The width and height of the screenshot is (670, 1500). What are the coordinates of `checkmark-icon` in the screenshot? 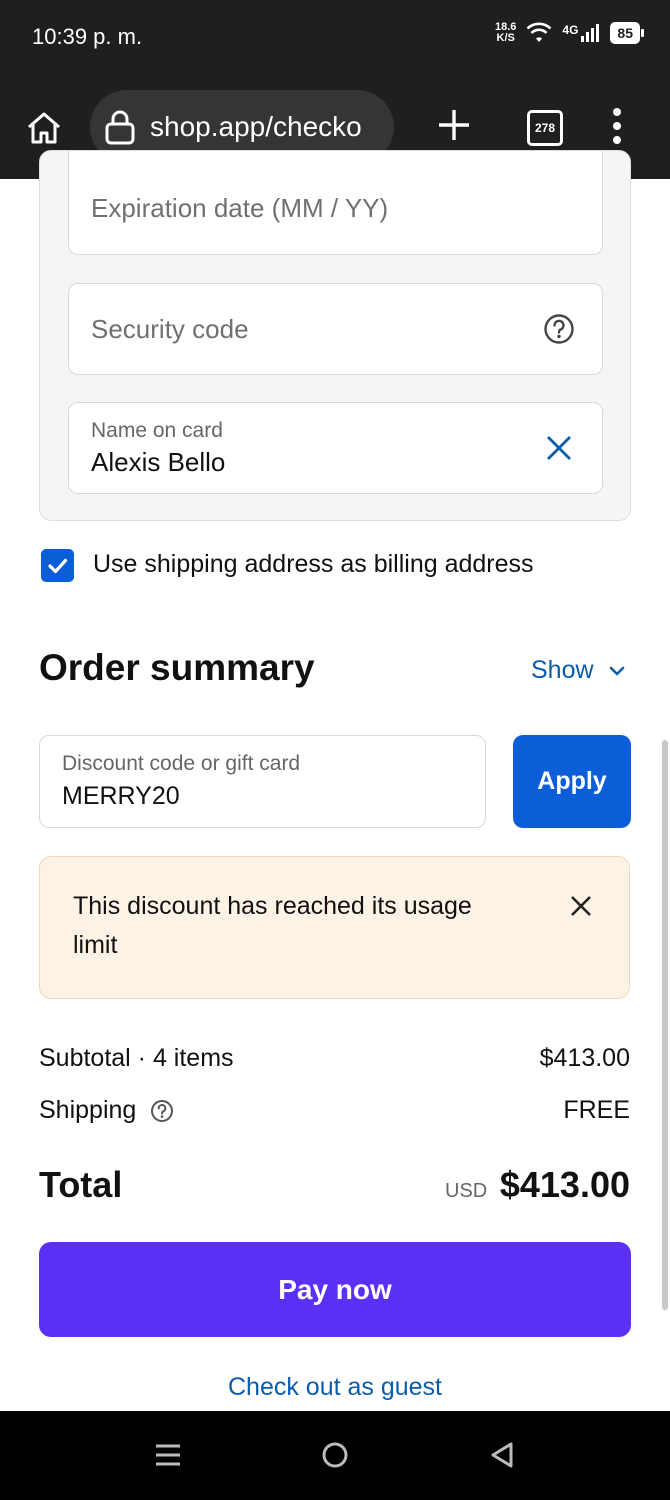 It's located at (58, 566).